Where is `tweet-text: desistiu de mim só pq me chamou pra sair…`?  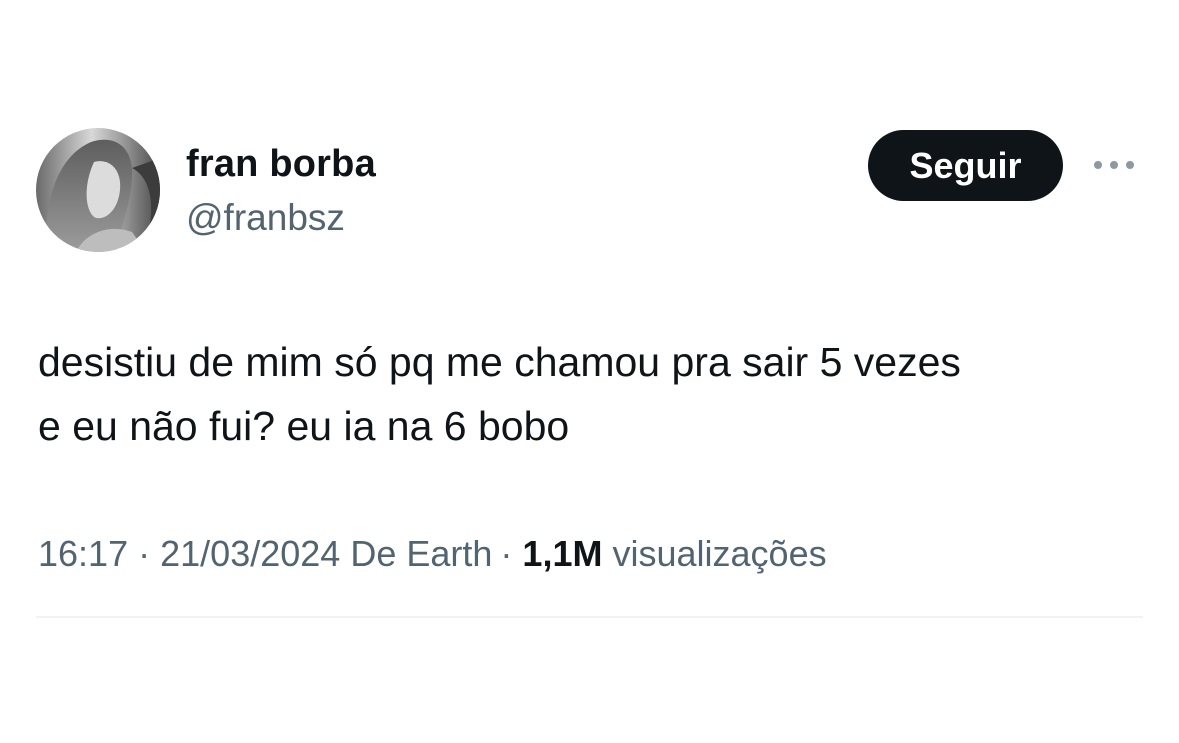
tweet-text: desistiu de mim só pq me chamou pra sair… is located at coordinates (499, 394).